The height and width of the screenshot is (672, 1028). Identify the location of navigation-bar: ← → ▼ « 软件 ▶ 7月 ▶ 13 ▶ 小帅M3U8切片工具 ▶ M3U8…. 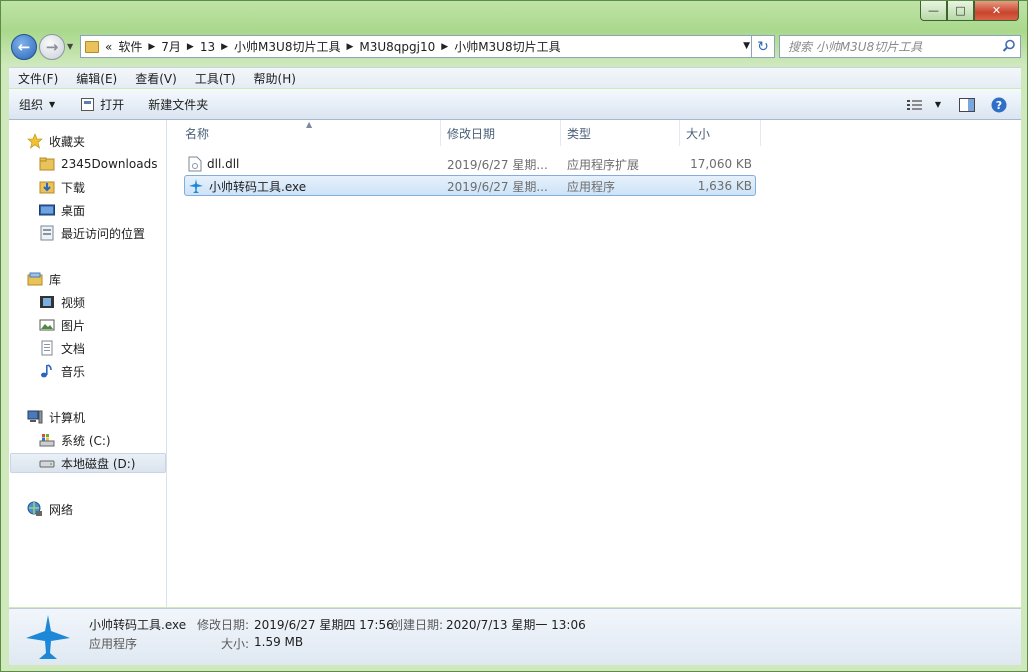
(515, 47).